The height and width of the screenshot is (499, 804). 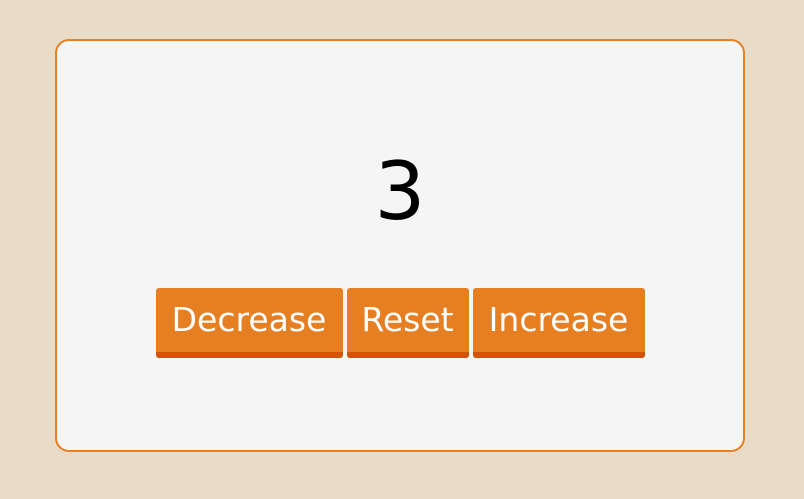 I want to click on decrease-button: Decrease, so click(x=249, y=323).